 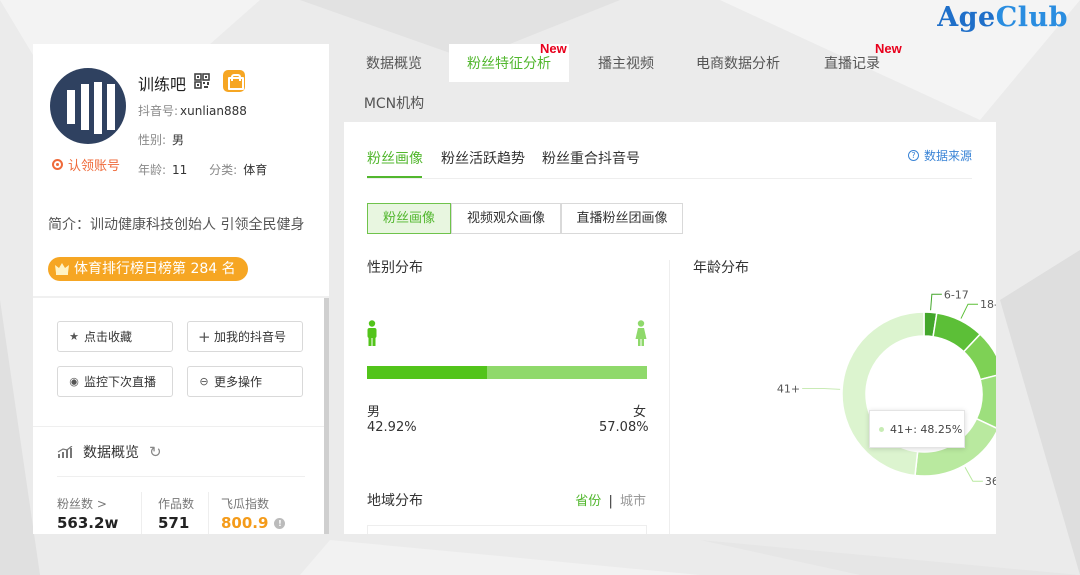 What do you see at coordinates (245, 336) in the screenshot?
I see `add-mine-button: + 加我的抖音号` at bounding box center [245, 336].